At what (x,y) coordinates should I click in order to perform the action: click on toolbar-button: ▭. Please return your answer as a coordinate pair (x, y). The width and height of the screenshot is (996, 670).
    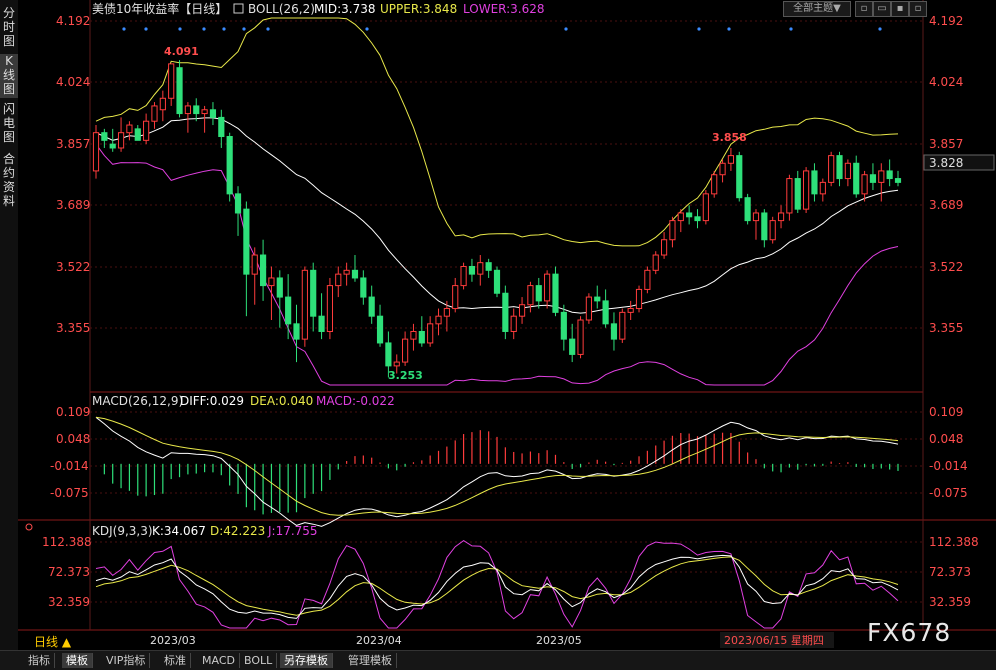
    Looking at the image, I should click on (882, 9).